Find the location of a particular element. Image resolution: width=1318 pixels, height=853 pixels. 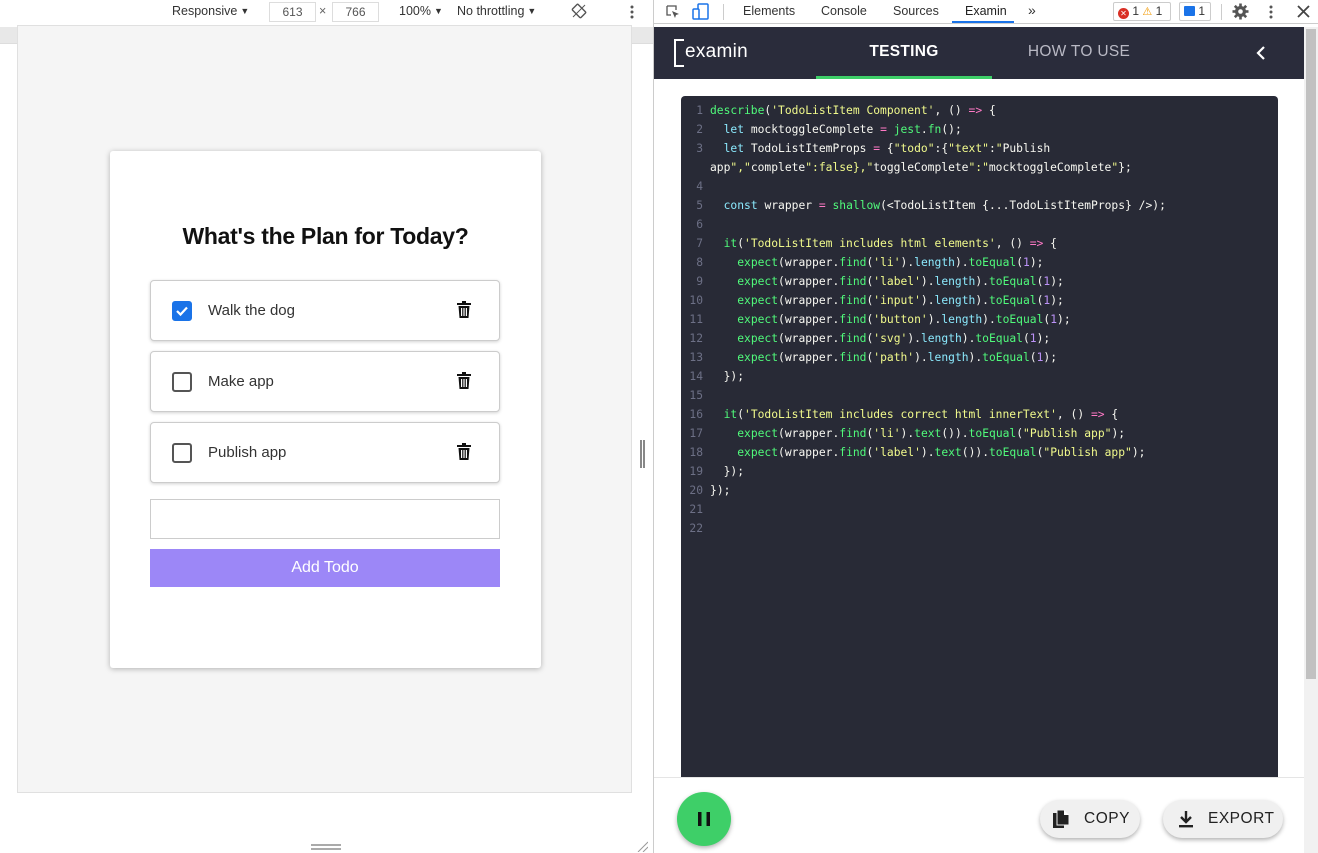

line-number: 21 is located at coordinates (696, 509).